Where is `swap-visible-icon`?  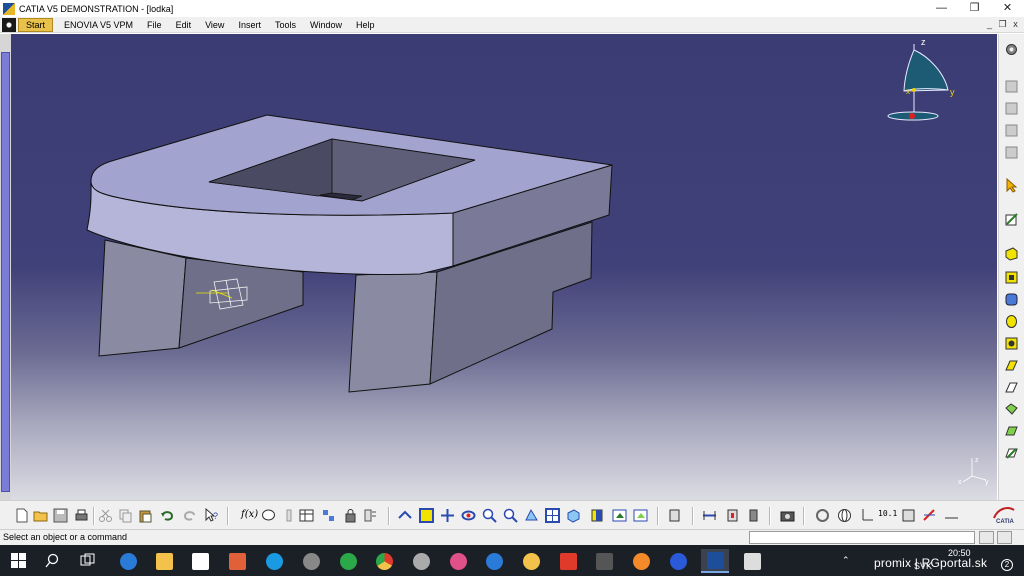
swap-visible-icon is located at coordinates (640, 515).